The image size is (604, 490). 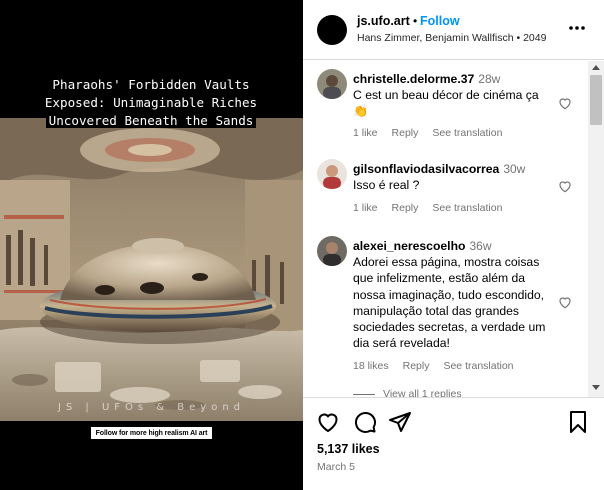 What do you see at coordinates (596, 67) in the screenshot?
I see `scroll-up-arrow-icon` at bounding box center [596, 67].